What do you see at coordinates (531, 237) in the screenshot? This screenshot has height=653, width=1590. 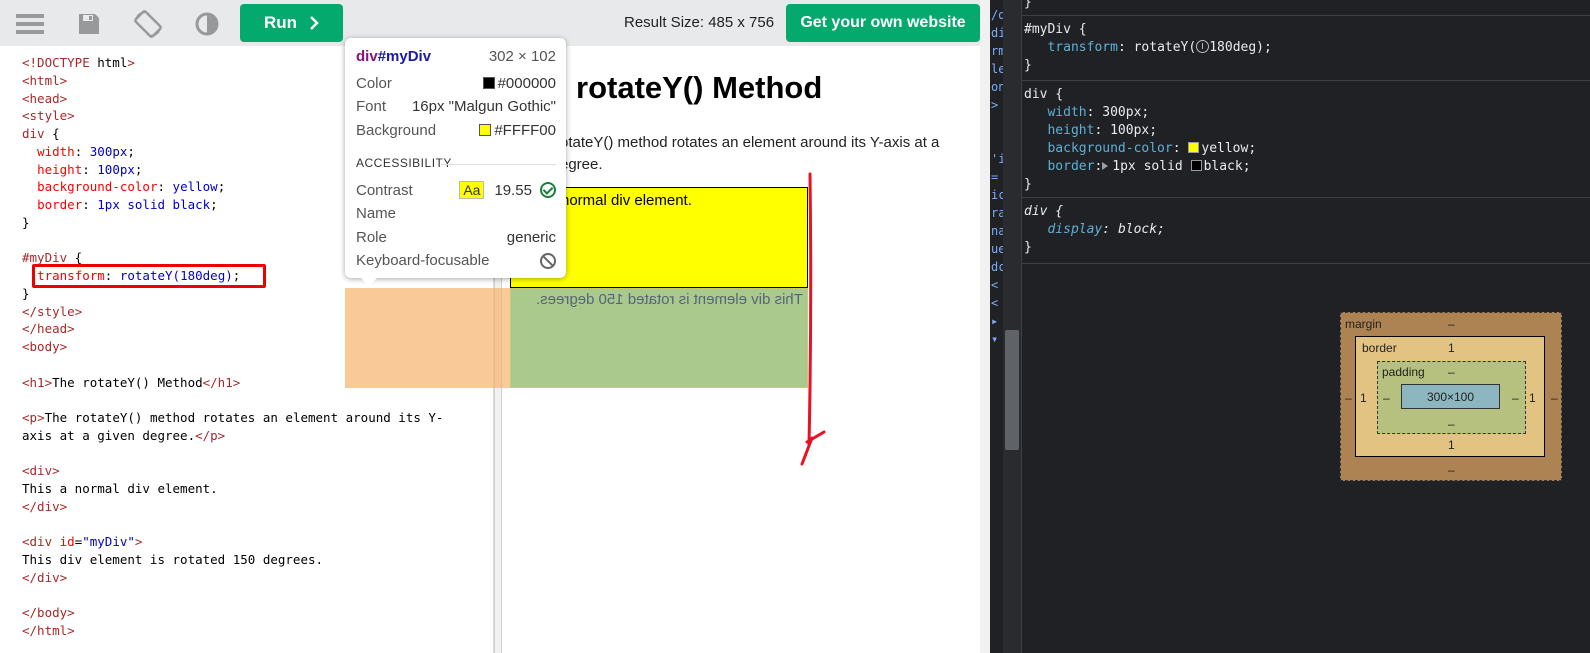 I see `tooltip-role-value: generic` at bounding box center [531, 237].